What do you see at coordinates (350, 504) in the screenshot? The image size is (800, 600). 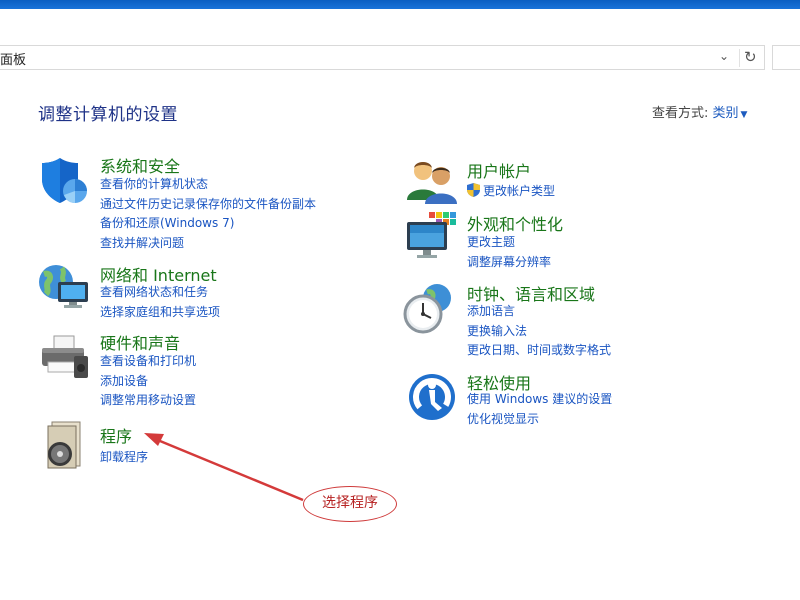 I see `annotation-callout: 选择程序` at bounding box center [350, 504].